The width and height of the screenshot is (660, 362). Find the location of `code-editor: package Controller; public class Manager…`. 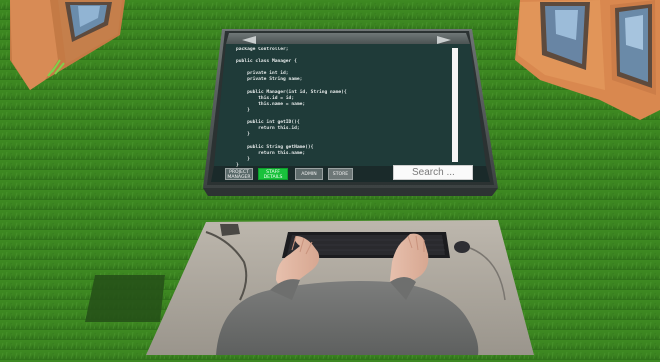

code-editor: package Controller; public class Manager… is located at coordinates (342, 107).